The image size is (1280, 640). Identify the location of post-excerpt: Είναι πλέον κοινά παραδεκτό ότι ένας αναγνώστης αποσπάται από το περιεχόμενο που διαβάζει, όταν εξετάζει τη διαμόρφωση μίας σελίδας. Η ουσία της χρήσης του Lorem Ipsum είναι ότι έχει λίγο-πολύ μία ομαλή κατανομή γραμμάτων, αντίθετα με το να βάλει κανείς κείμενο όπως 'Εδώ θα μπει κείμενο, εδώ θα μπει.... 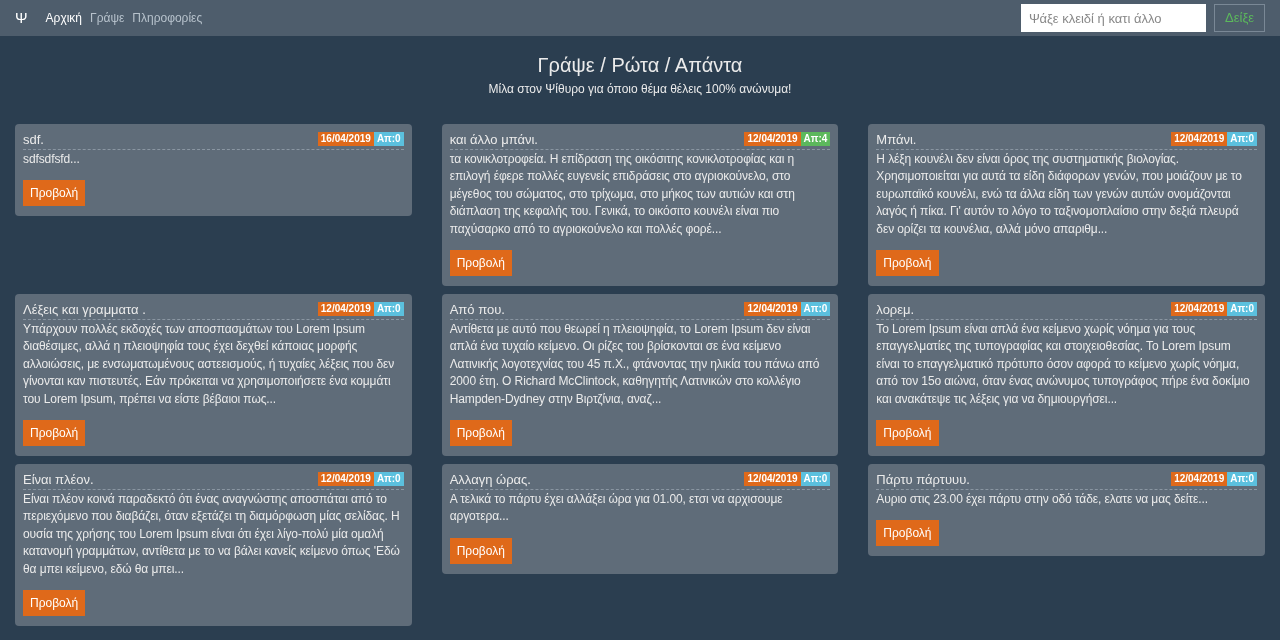
(212, 534).